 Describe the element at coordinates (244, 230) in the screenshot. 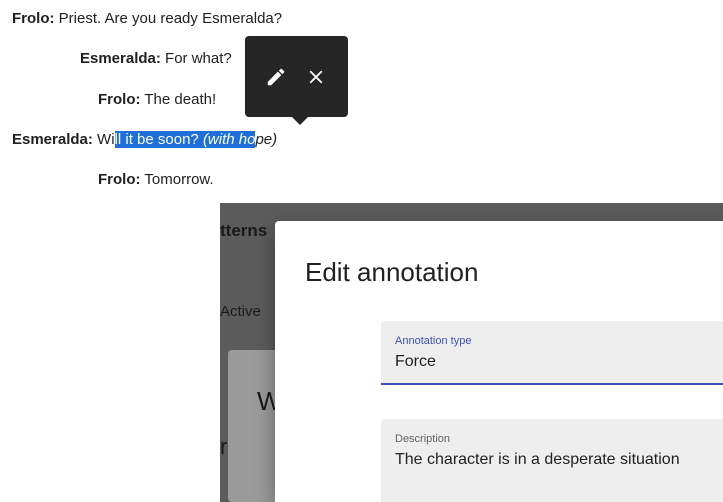

I see `background-heading-fragment: tterns` at that location.